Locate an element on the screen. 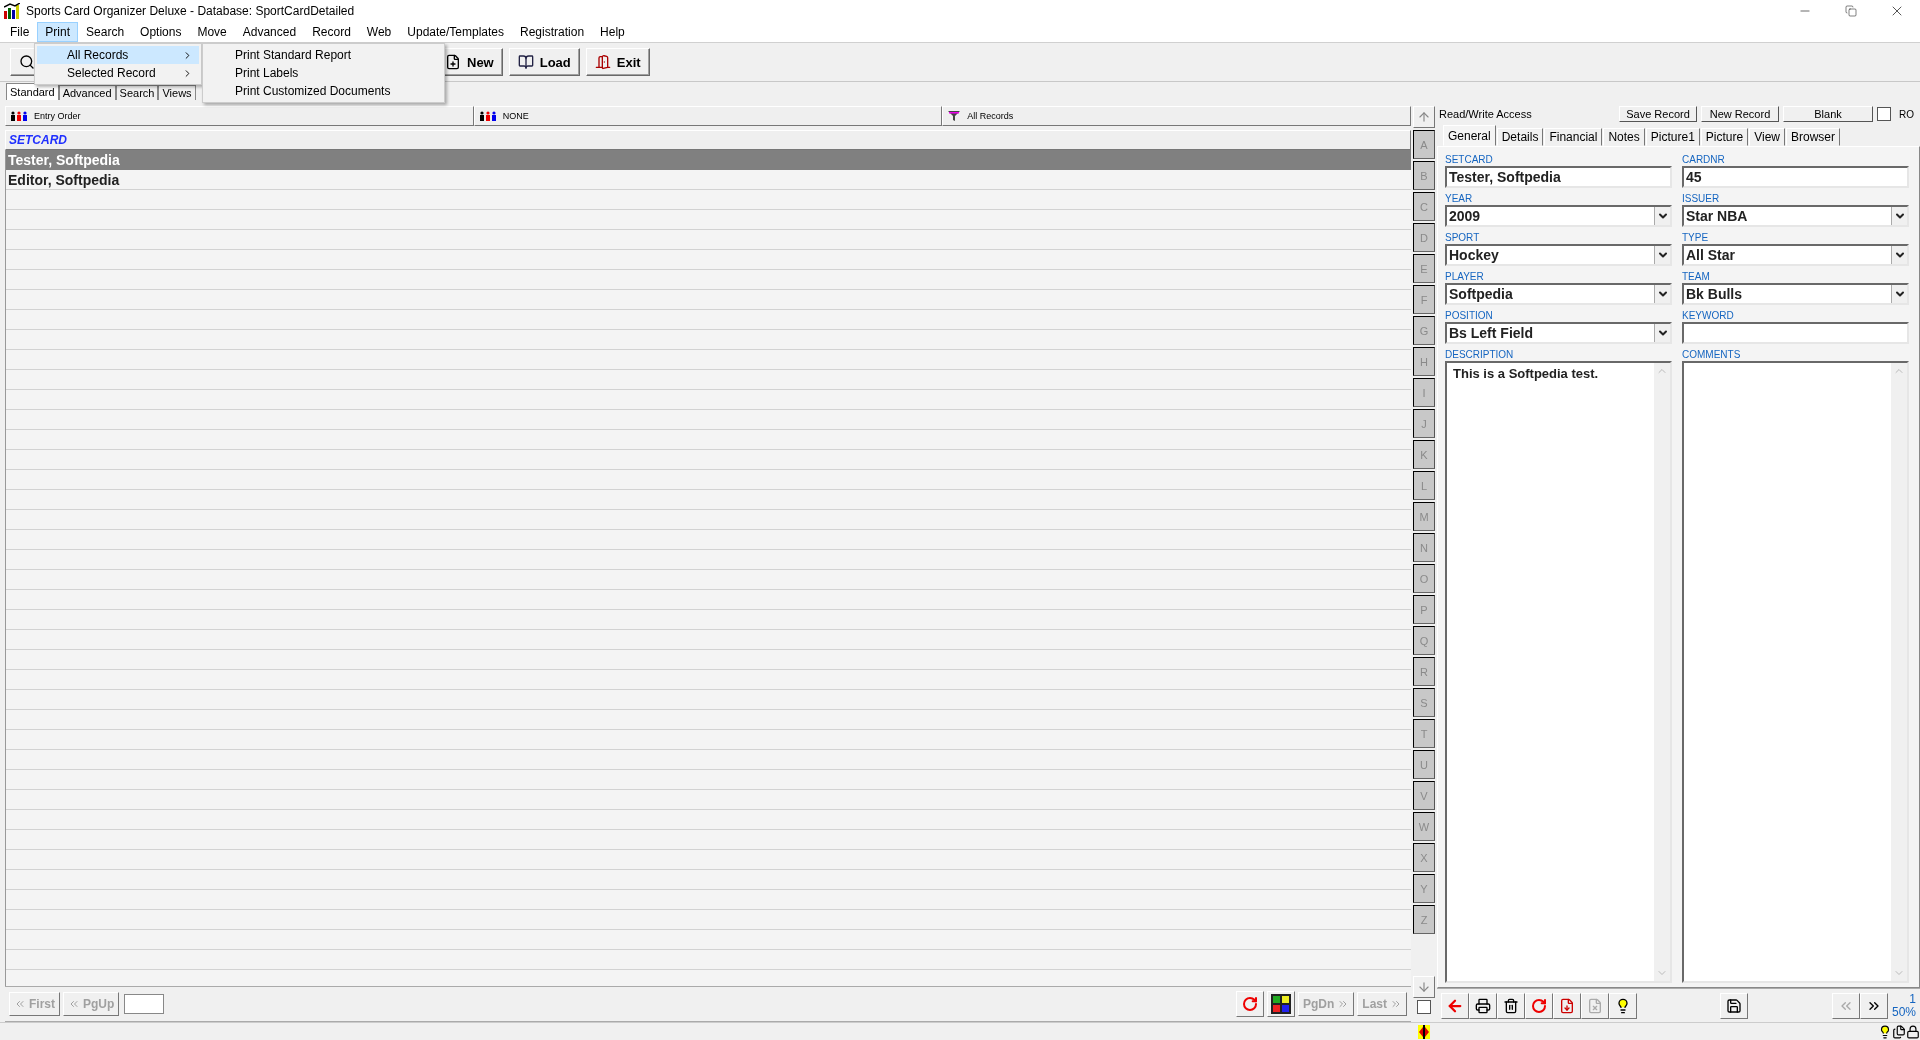  record-tab: General is located at coordinates (1469, 135).